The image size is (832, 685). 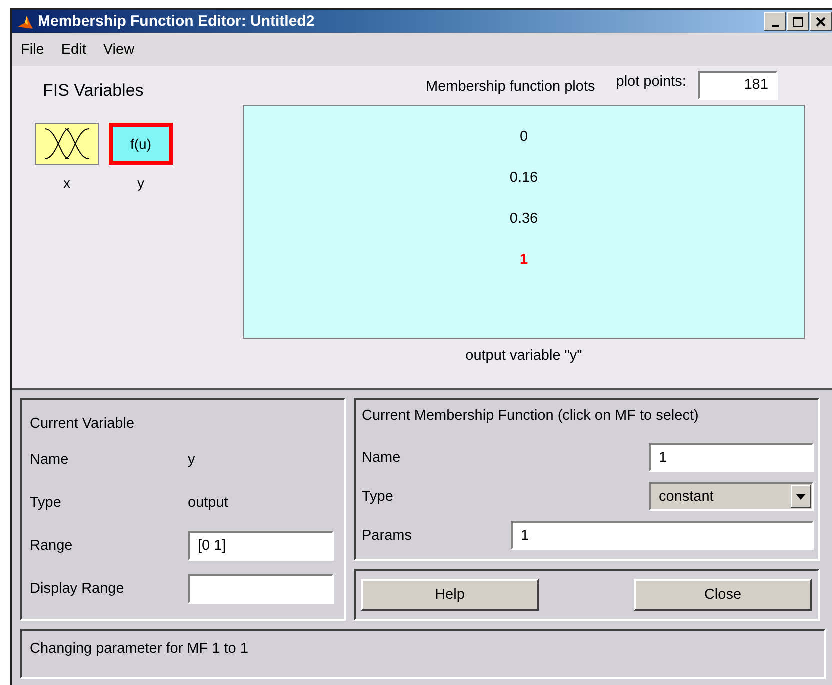 What do you see at coordinates (52, 546) in the screenshot?
I see `field-label: Range` at bounding box center [52, 546].